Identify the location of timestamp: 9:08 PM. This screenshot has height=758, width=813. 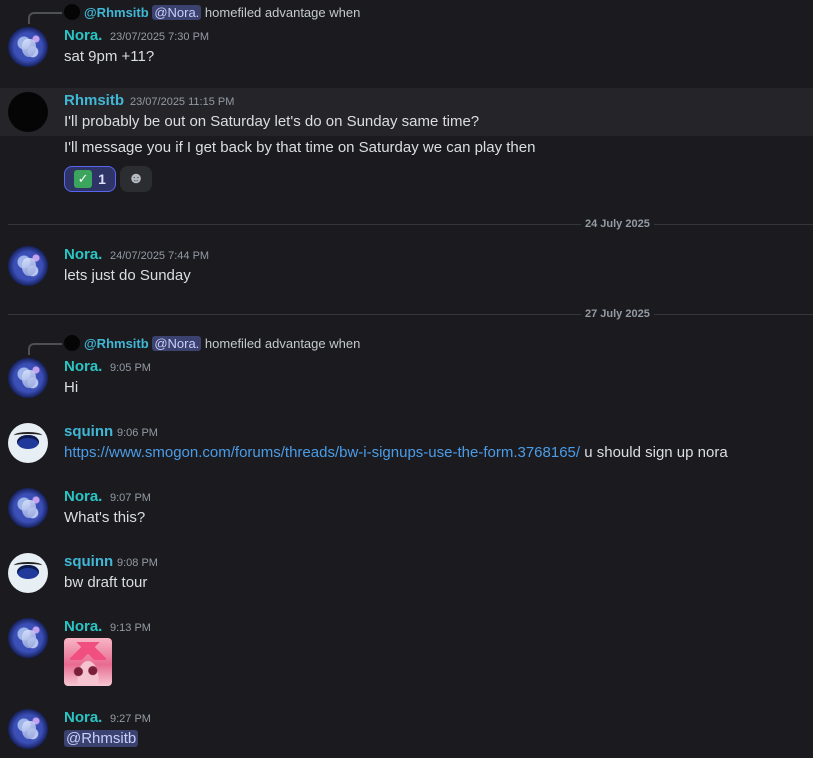
(137, 563).